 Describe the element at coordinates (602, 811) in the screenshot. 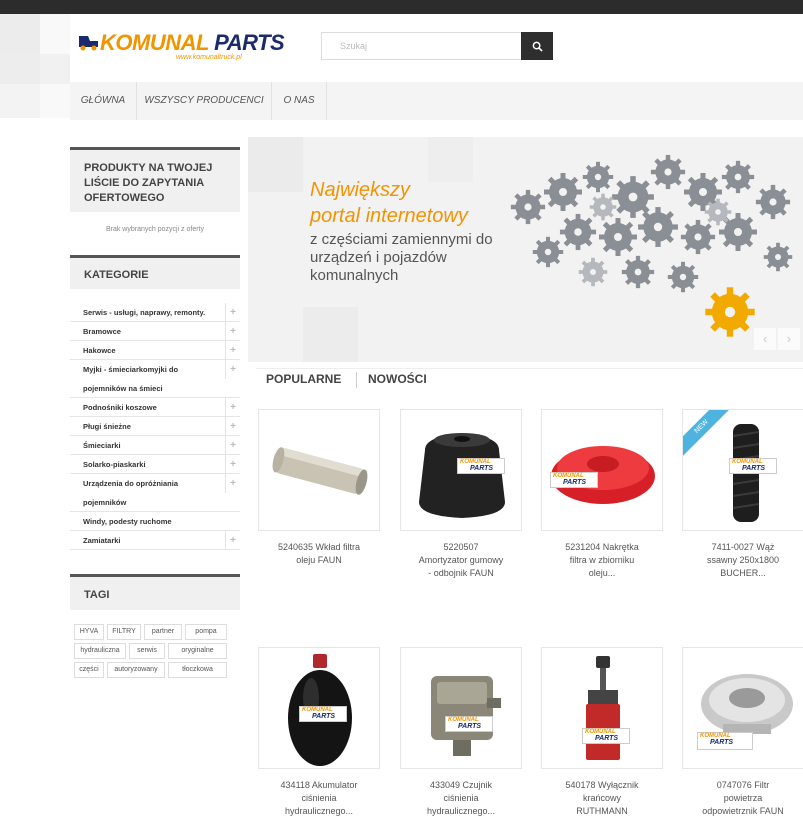

I see `product-name-line: RUTHMANN` at that location.